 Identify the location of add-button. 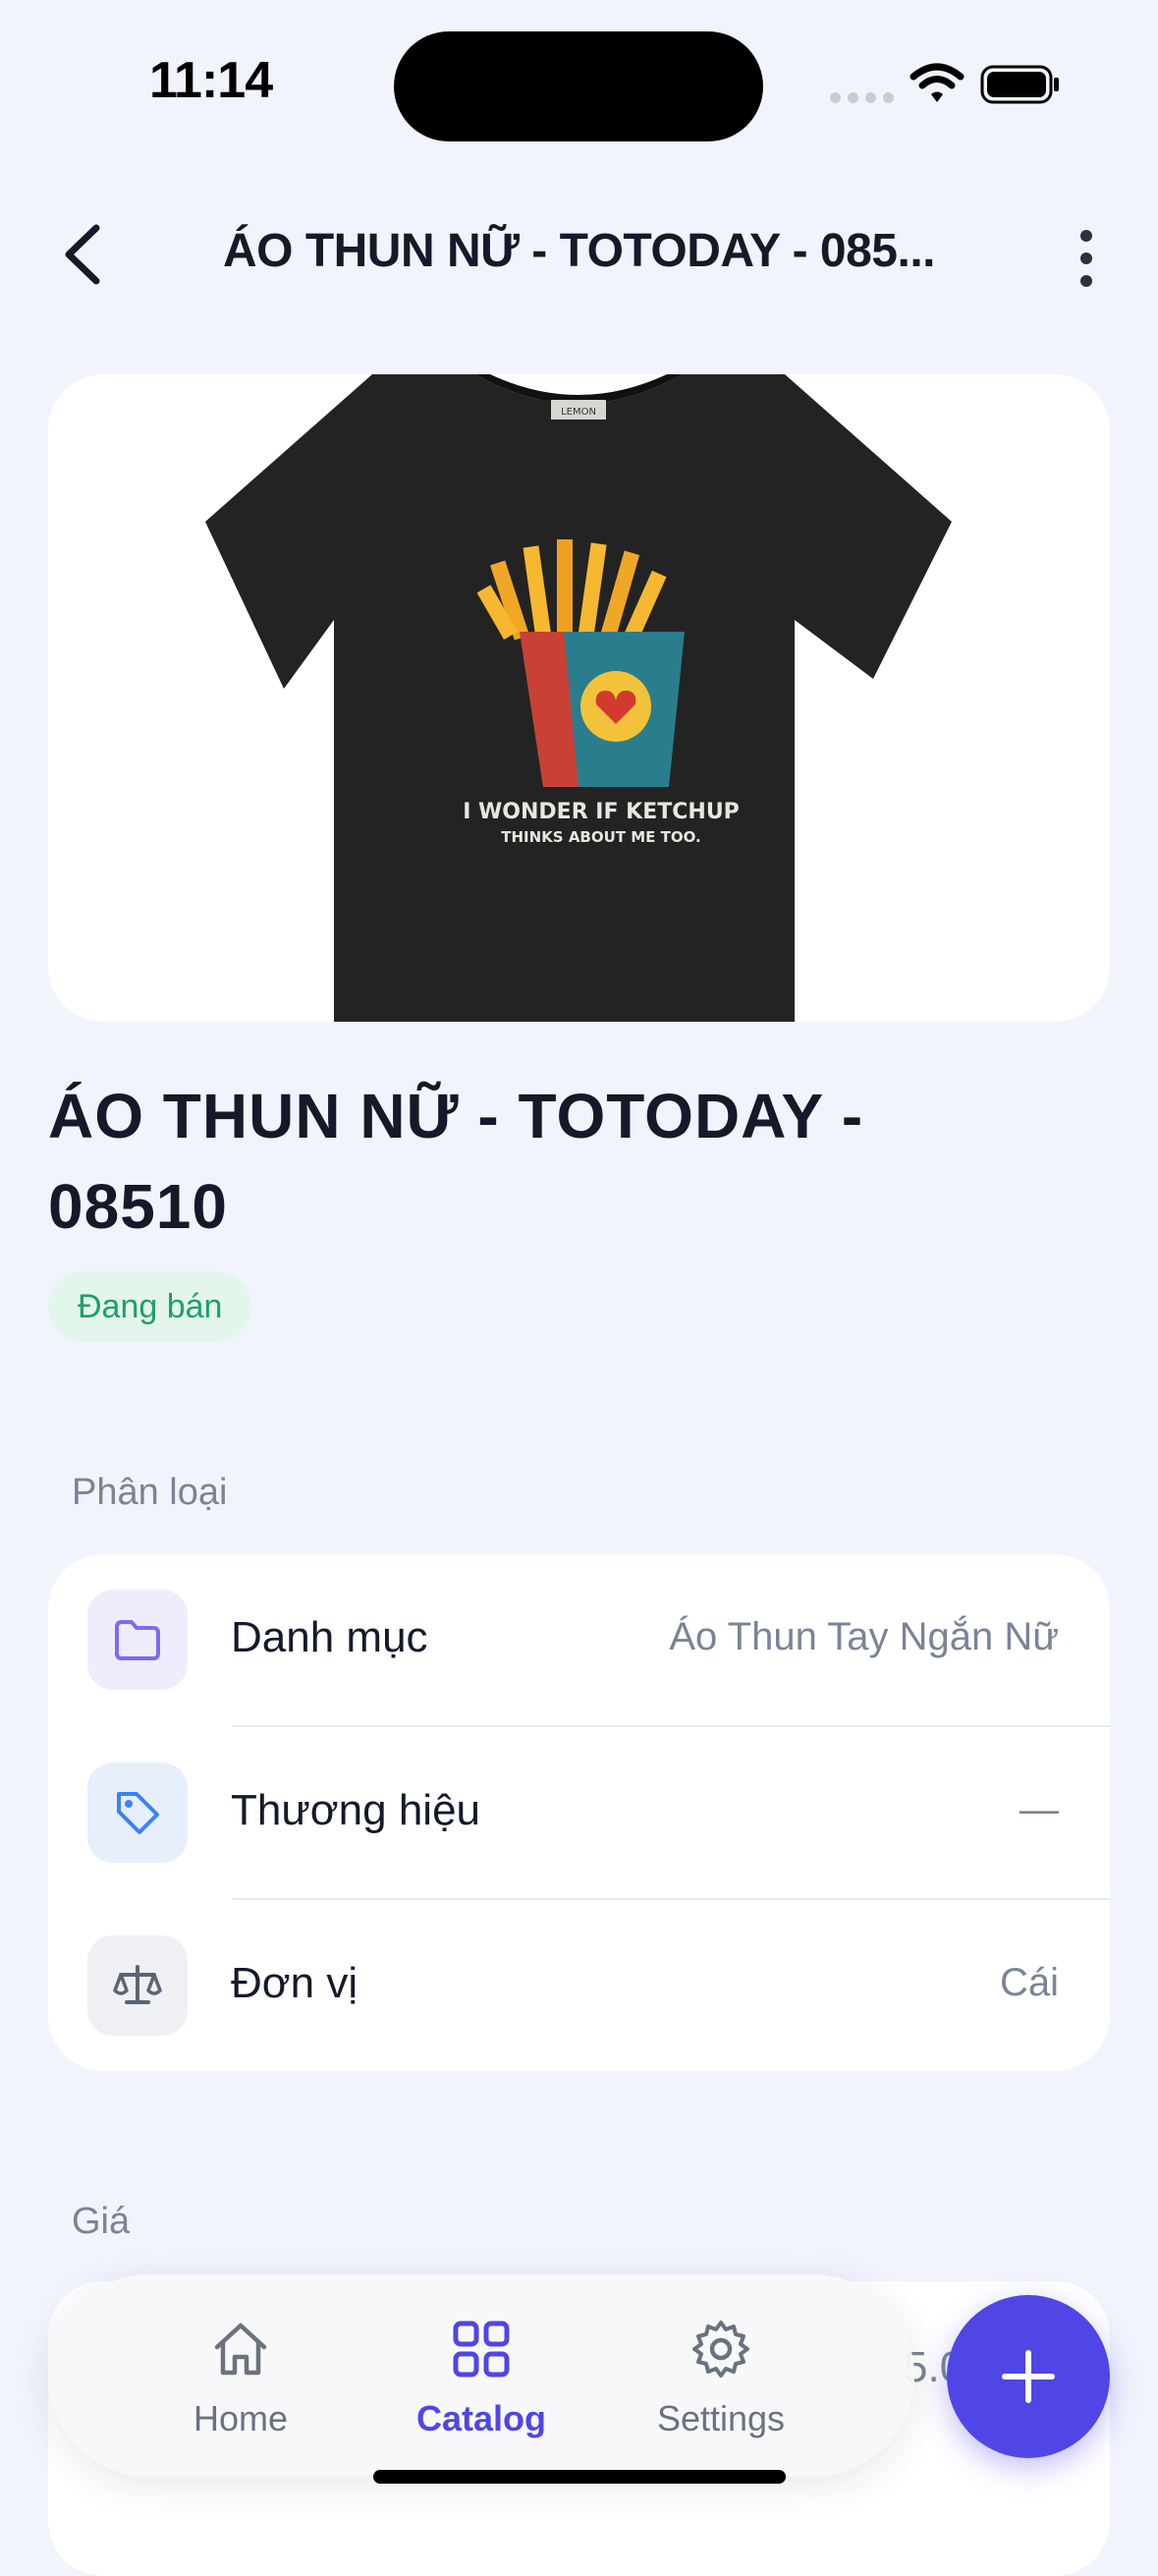
(1028, 2376).